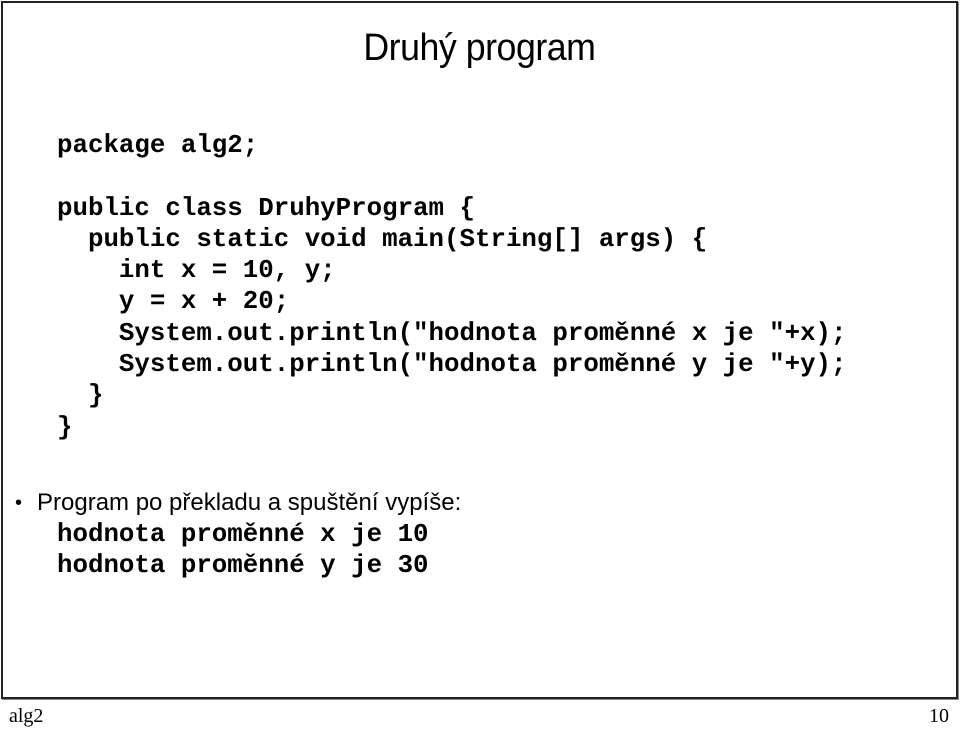 The width and height of the screenshot is (960, 729). Describe the element at coordinates (243, 534) in the screenshot. I see `output-line: hodnota proměnné x je 10` at that location.